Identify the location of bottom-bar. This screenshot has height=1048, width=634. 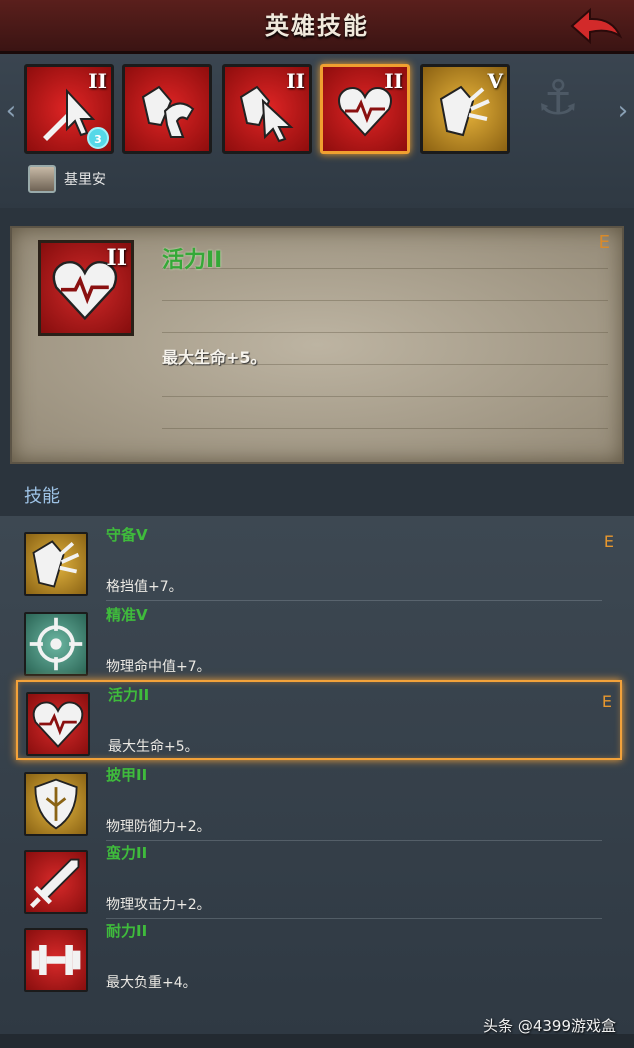
(317, 1041).